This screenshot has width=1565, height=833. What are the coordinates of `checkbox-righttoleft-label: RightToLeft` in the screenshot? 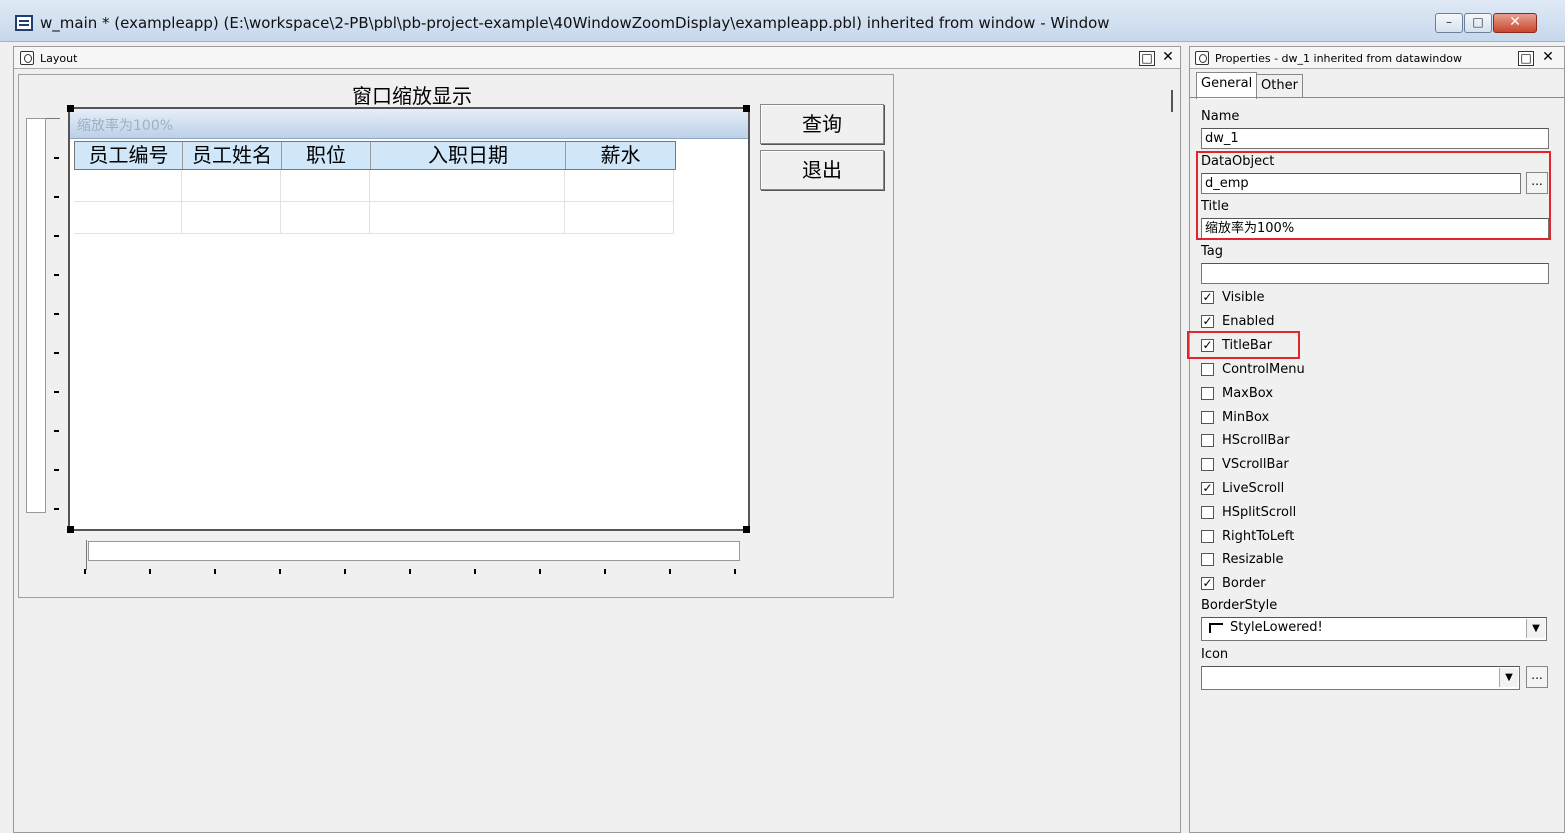 It's located at (1258, 536).